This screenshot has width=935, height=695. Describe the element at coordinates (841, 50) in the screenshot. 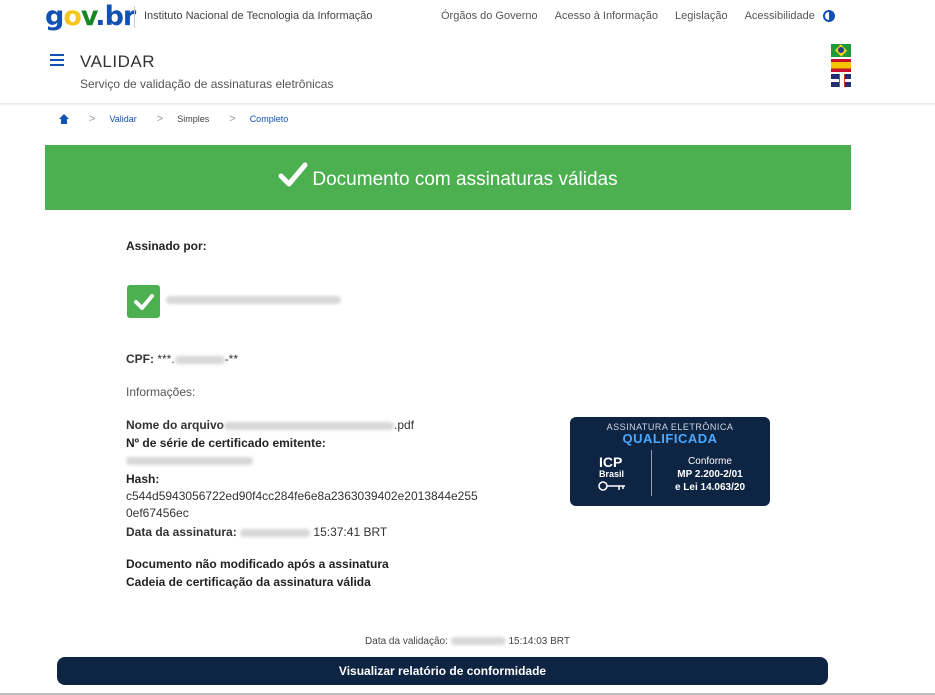

I see `flag-brazil-icon` at that location.